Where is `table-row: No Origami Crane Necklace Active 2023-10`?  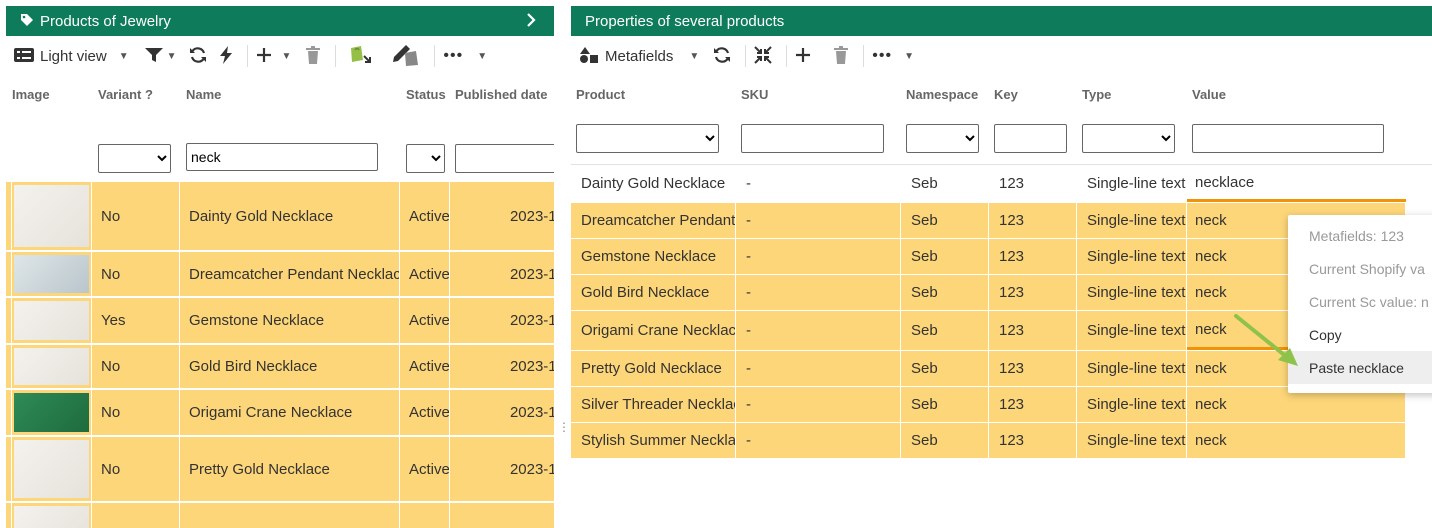 table-row: No Origami Crane Necklace Active 2023-10 is located at coordinates (280, 413).